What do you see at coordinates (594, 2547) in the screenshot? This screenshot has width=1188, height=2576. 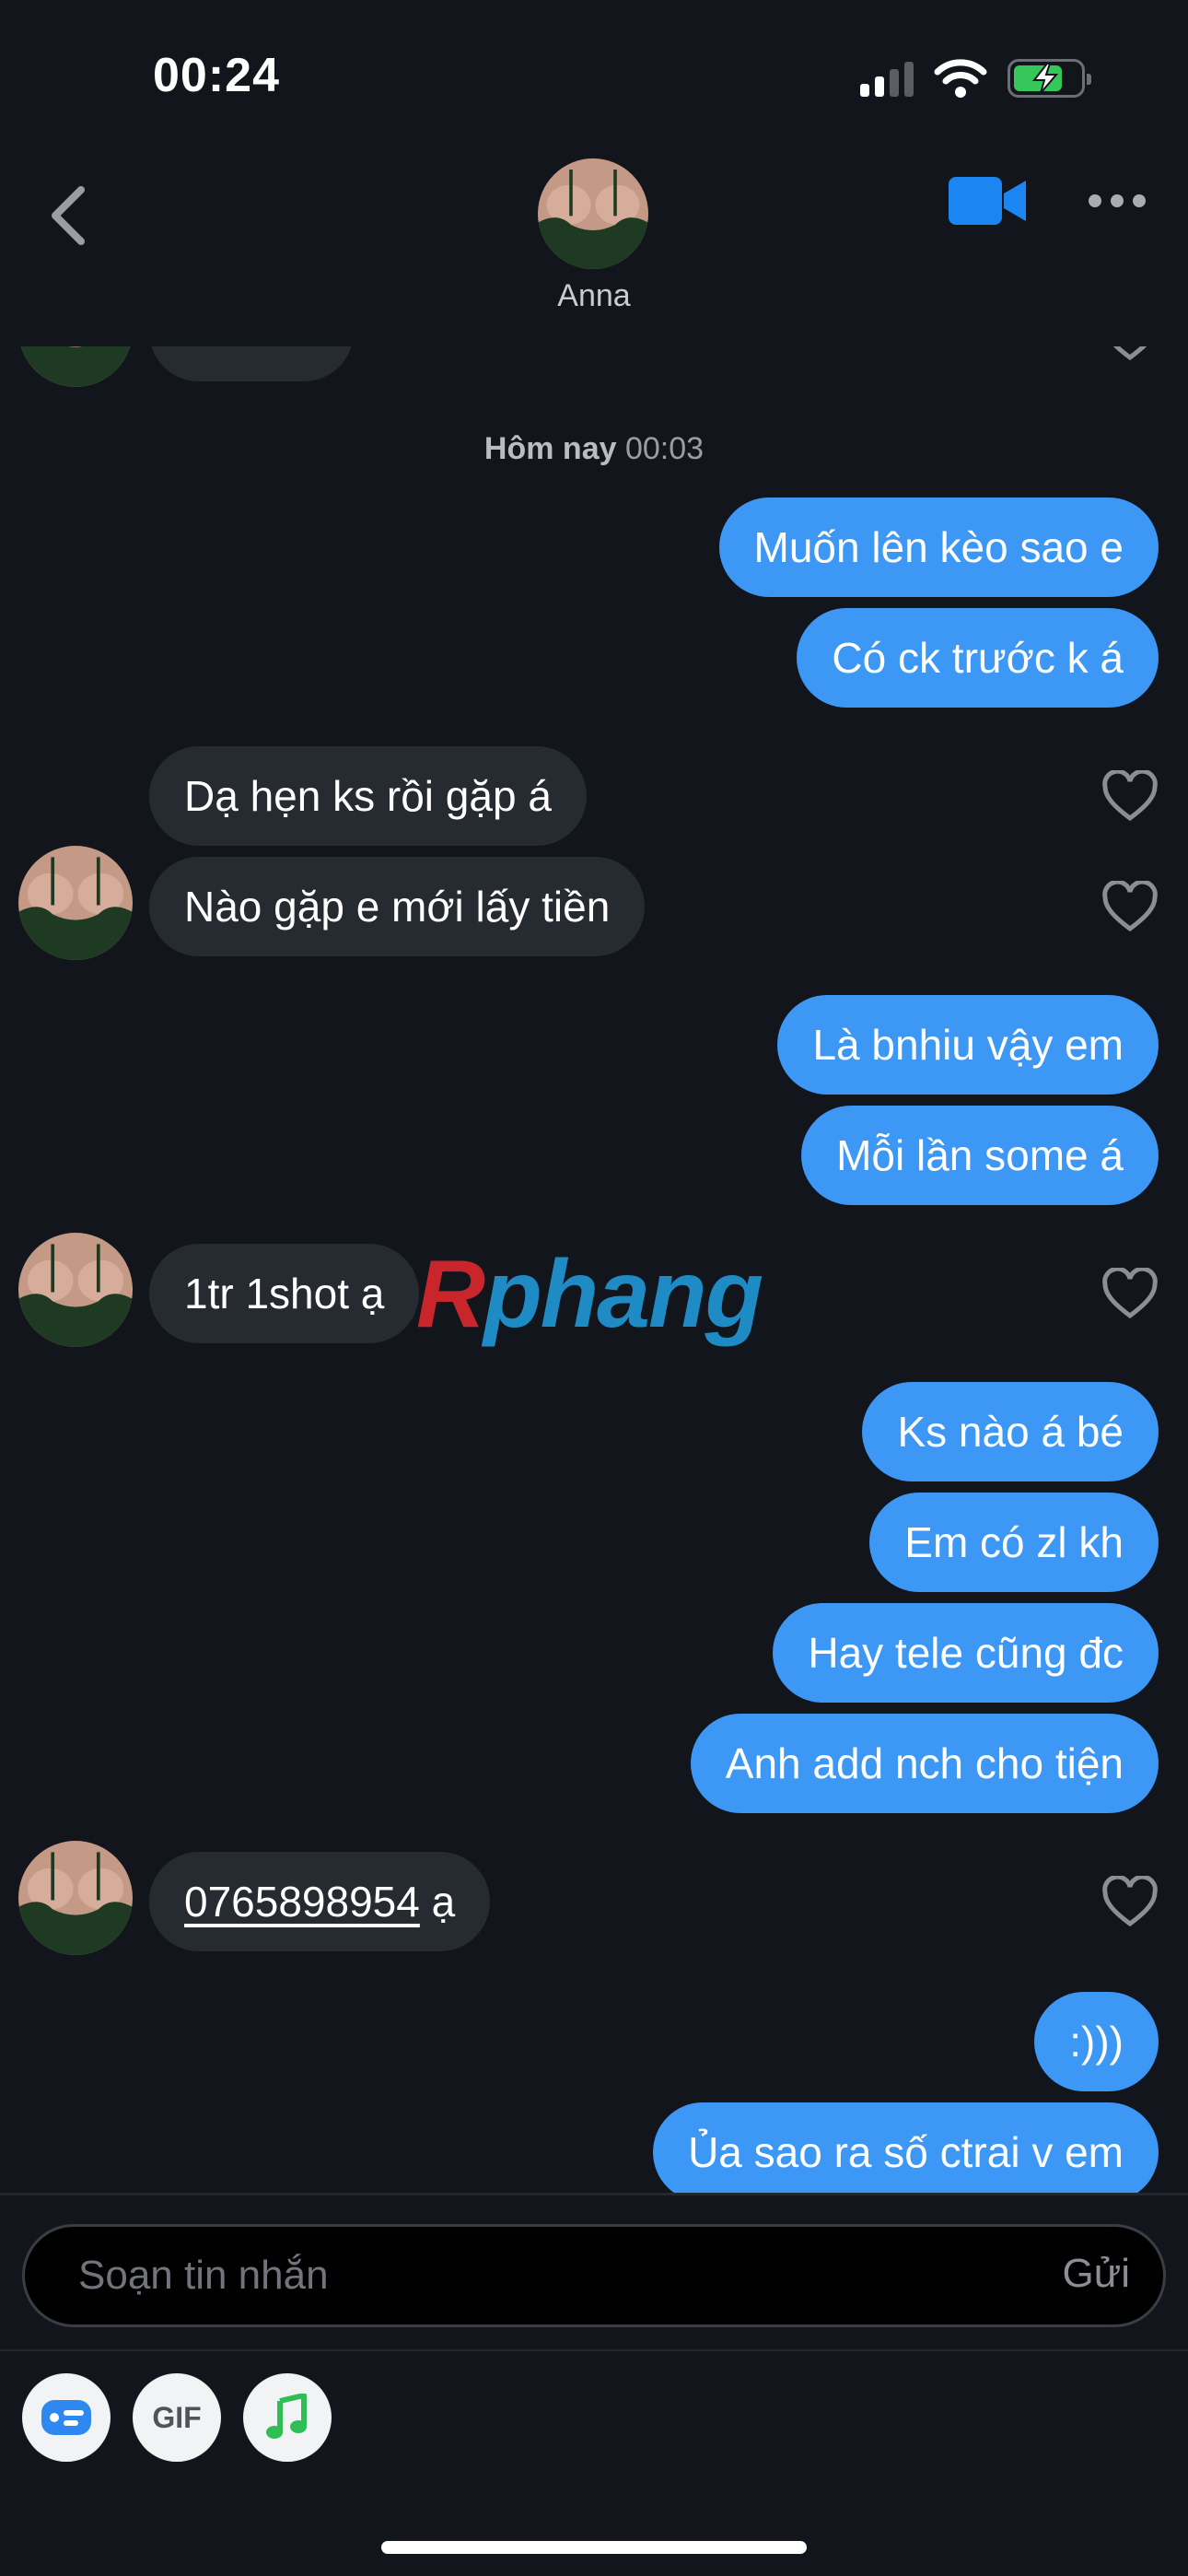 I see `home-indicator` at bounding box center [594, 2547].